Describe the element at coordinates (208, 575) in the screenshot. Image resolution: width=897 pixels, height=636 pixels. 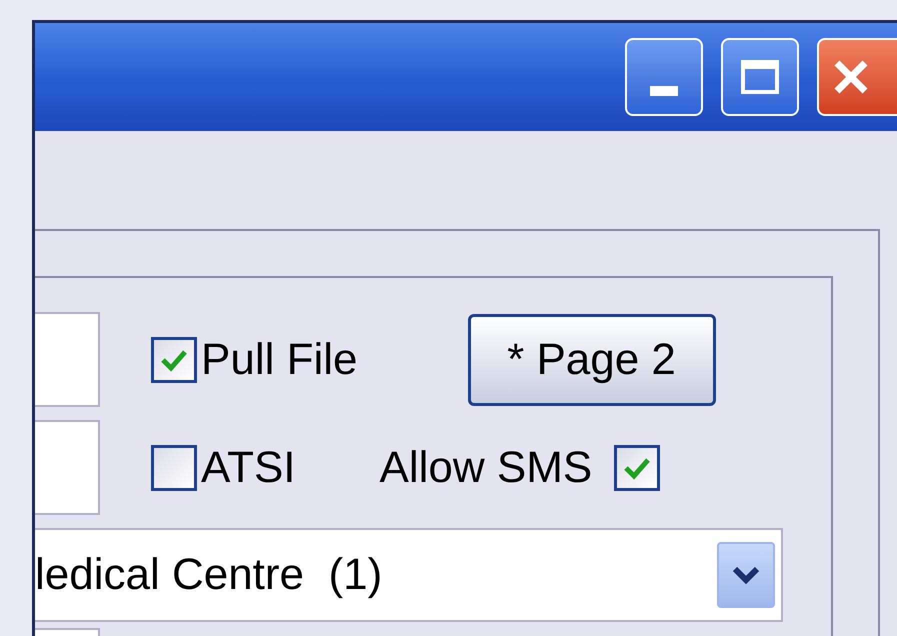
I see `dropdown-value: ledical Centre (1)` at that location.